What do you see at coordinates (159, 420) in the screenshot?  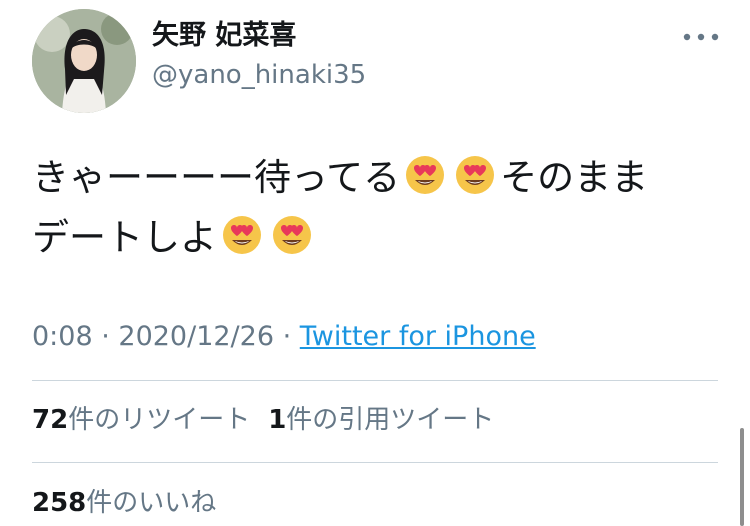 I see `retweets-label: 件のリツイート` at bounding box center [159, 420].